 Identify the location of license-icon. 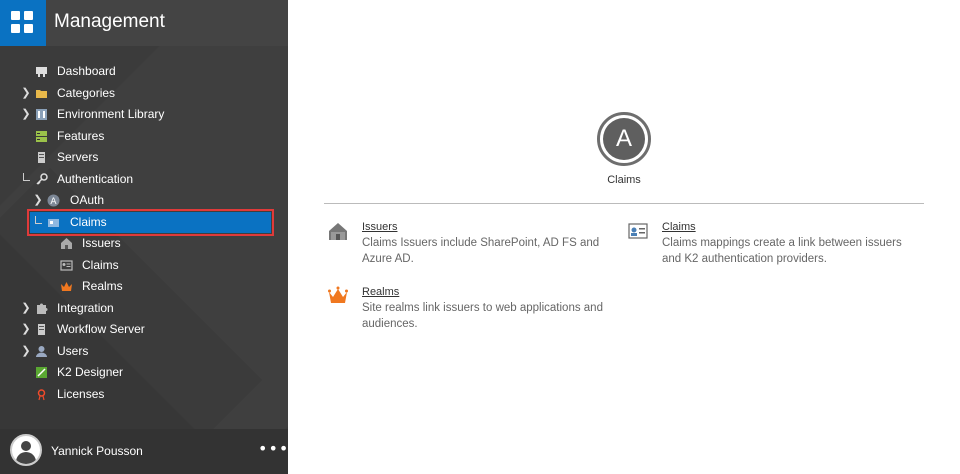
(41, 394).